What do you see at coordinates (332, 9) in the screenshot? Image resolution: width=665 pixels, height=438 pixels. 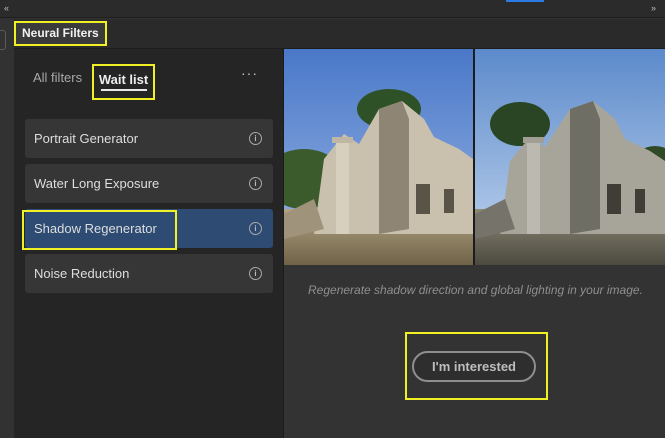 I see `top-bar: ‹‹ ››` at bounding box center [332, 9].